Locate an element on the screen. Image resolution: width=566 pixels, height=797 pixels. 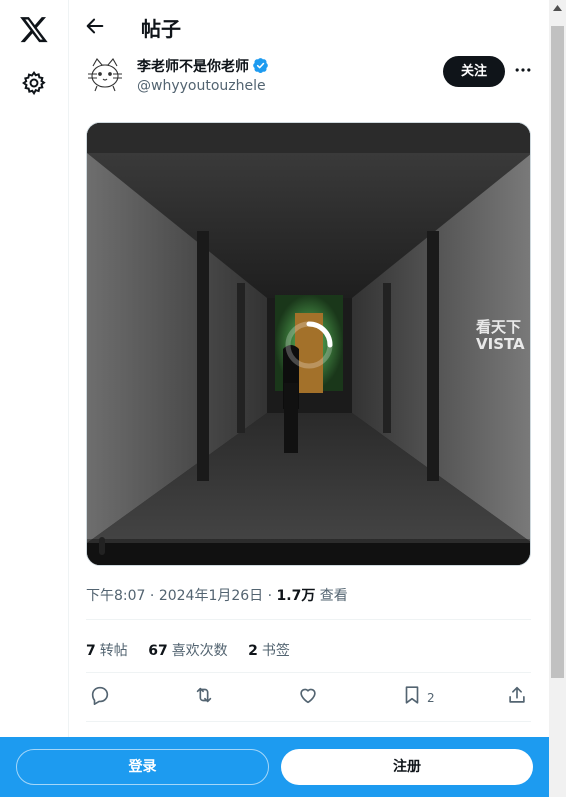
watermark-line2: VISTA is located at coordinates (500, 344).